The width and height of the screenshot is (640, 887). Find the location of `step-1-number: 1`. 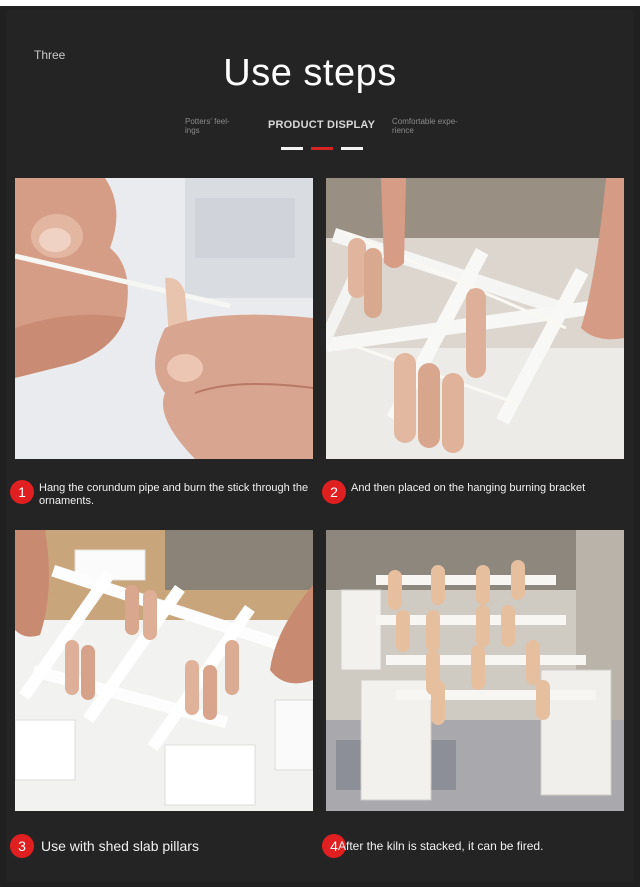

step-1-number: 1 is located at coordinates (22, 492).